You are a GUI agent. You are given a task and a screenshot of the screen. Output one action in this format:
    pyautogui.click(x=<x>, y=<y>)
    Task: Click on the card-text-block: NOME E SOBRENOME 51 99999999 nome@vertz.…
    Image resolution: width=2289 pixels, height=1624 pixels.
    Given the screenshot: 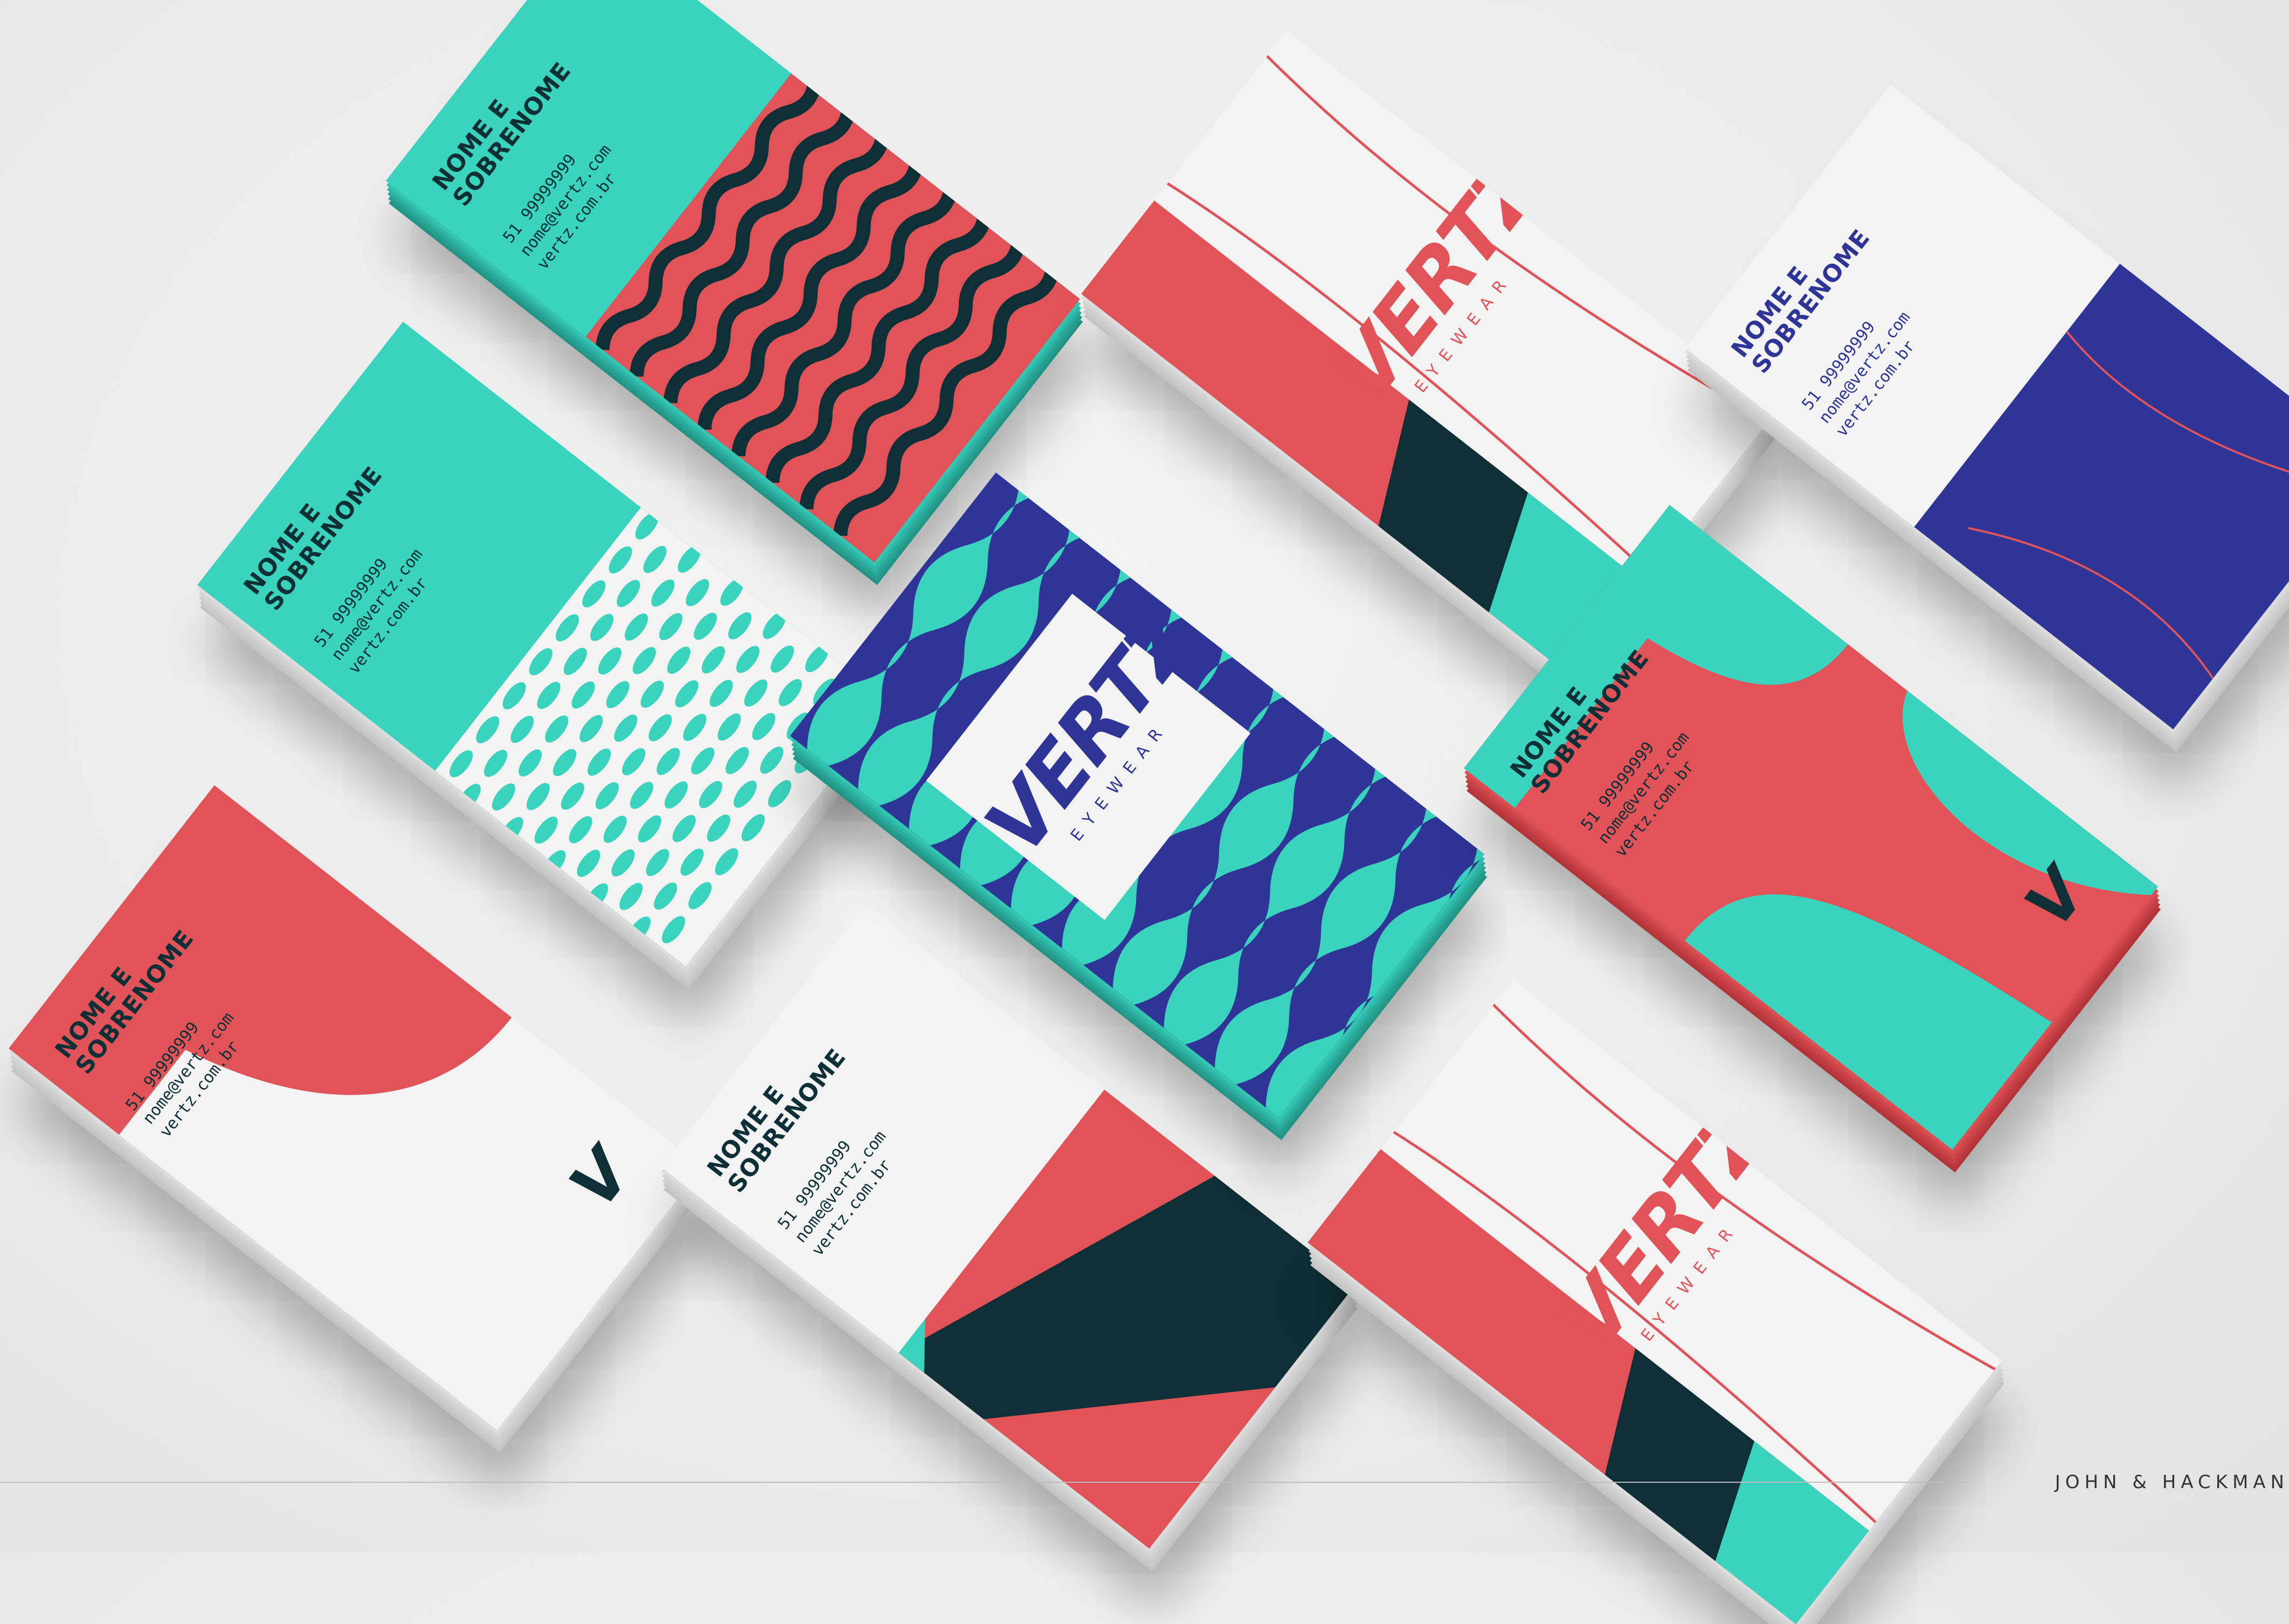 What is the action you would take?
    pyautogui.click(x=386, y=521)
    